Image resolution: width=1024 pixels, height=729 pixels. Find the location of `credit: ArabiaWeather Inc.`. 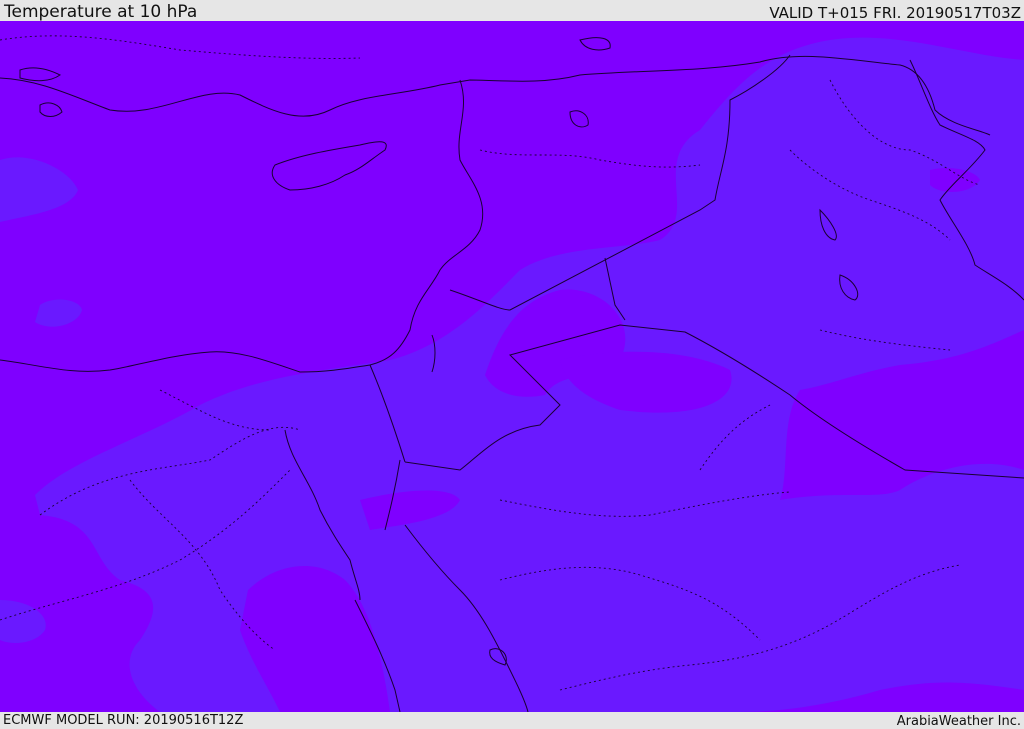

credit: ArabiaWeather Inc. is located at coordinates (958, 721).